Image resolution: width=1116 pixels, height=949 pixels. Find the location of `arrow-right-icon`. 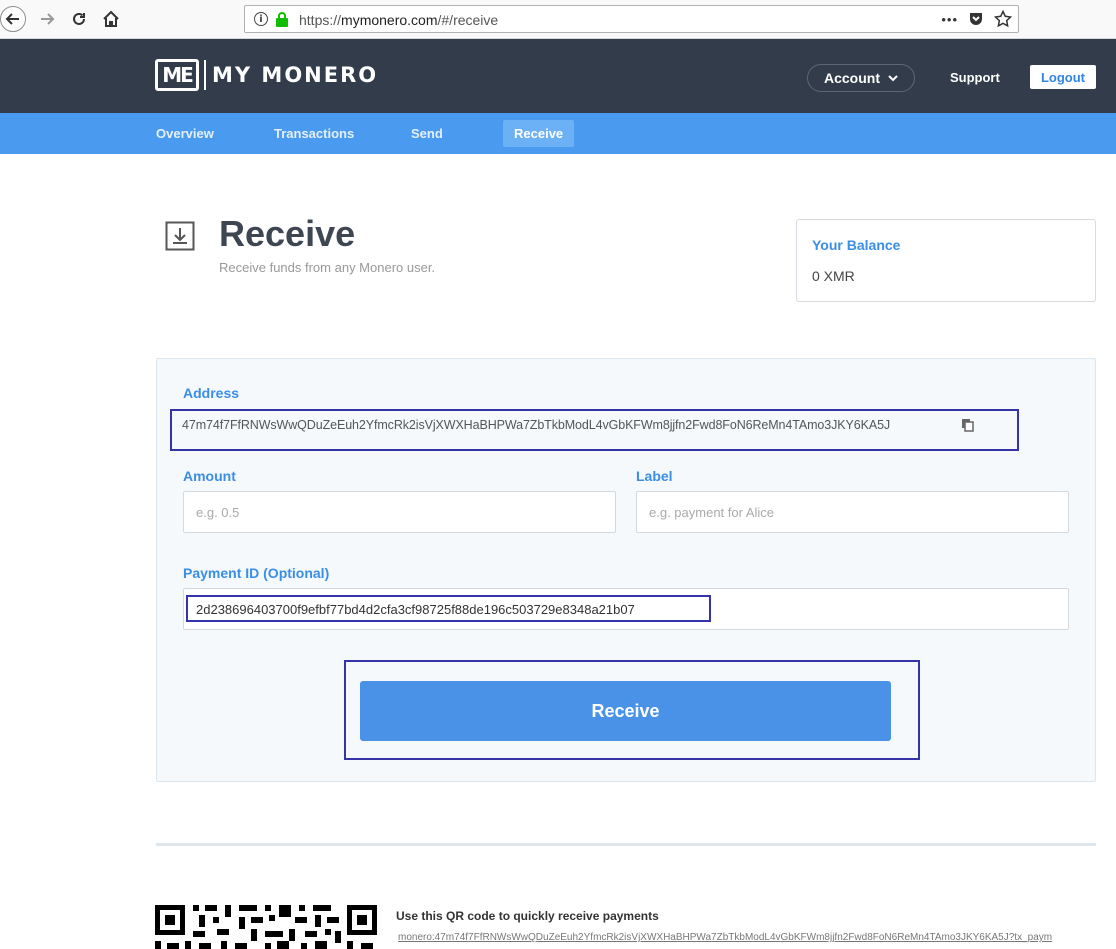

arrow-right-icon is located at coordinates (48, 19).